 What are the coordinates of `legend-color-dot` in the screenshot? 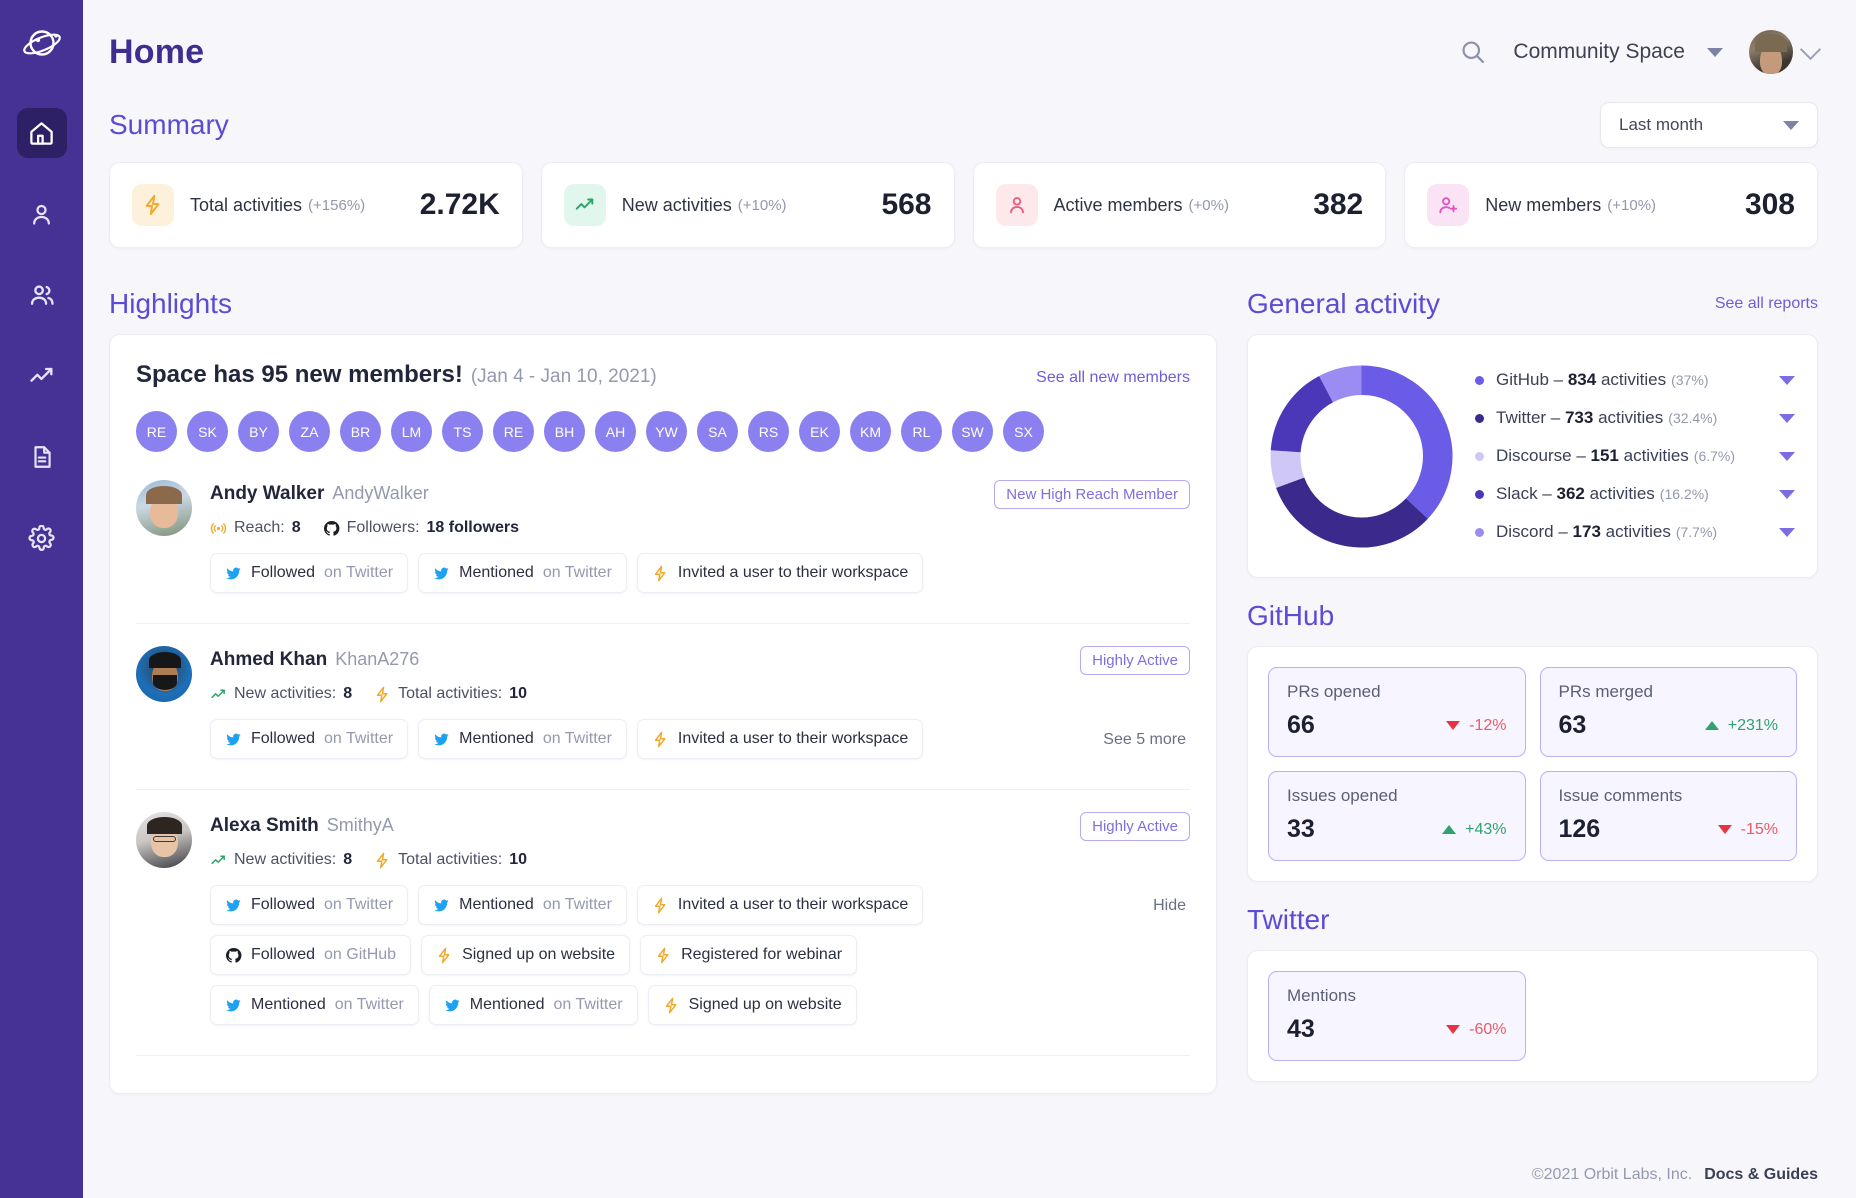 It's located at (1479, 494).